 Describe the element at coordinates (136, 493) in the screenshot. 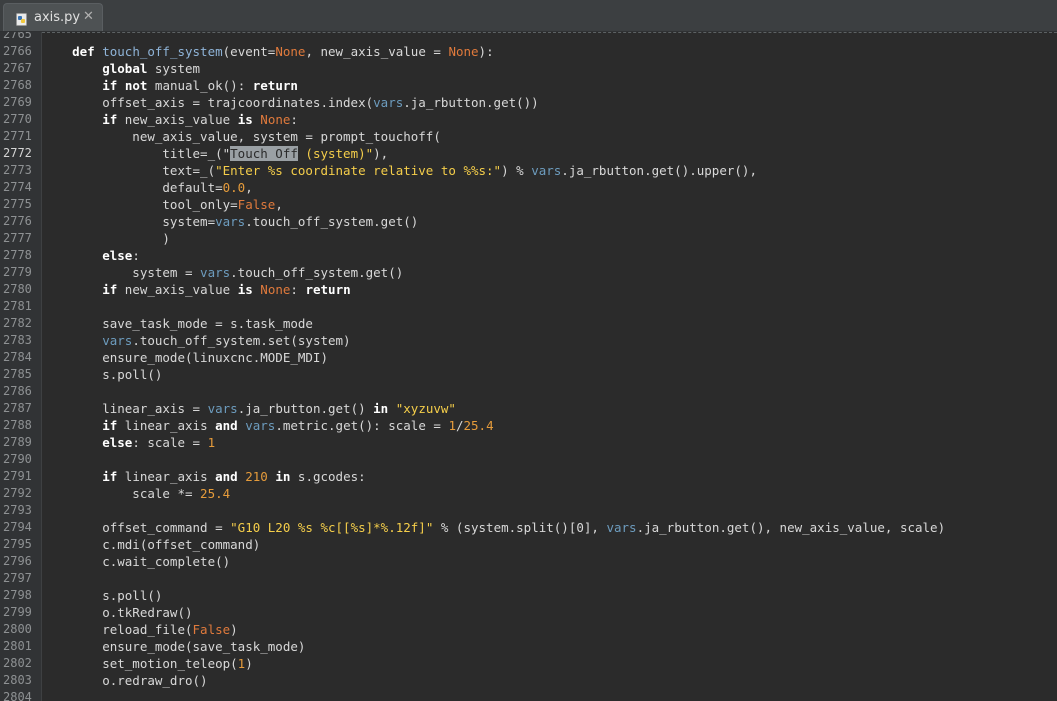

I see `code-line: scale *= 25.4` at that location.